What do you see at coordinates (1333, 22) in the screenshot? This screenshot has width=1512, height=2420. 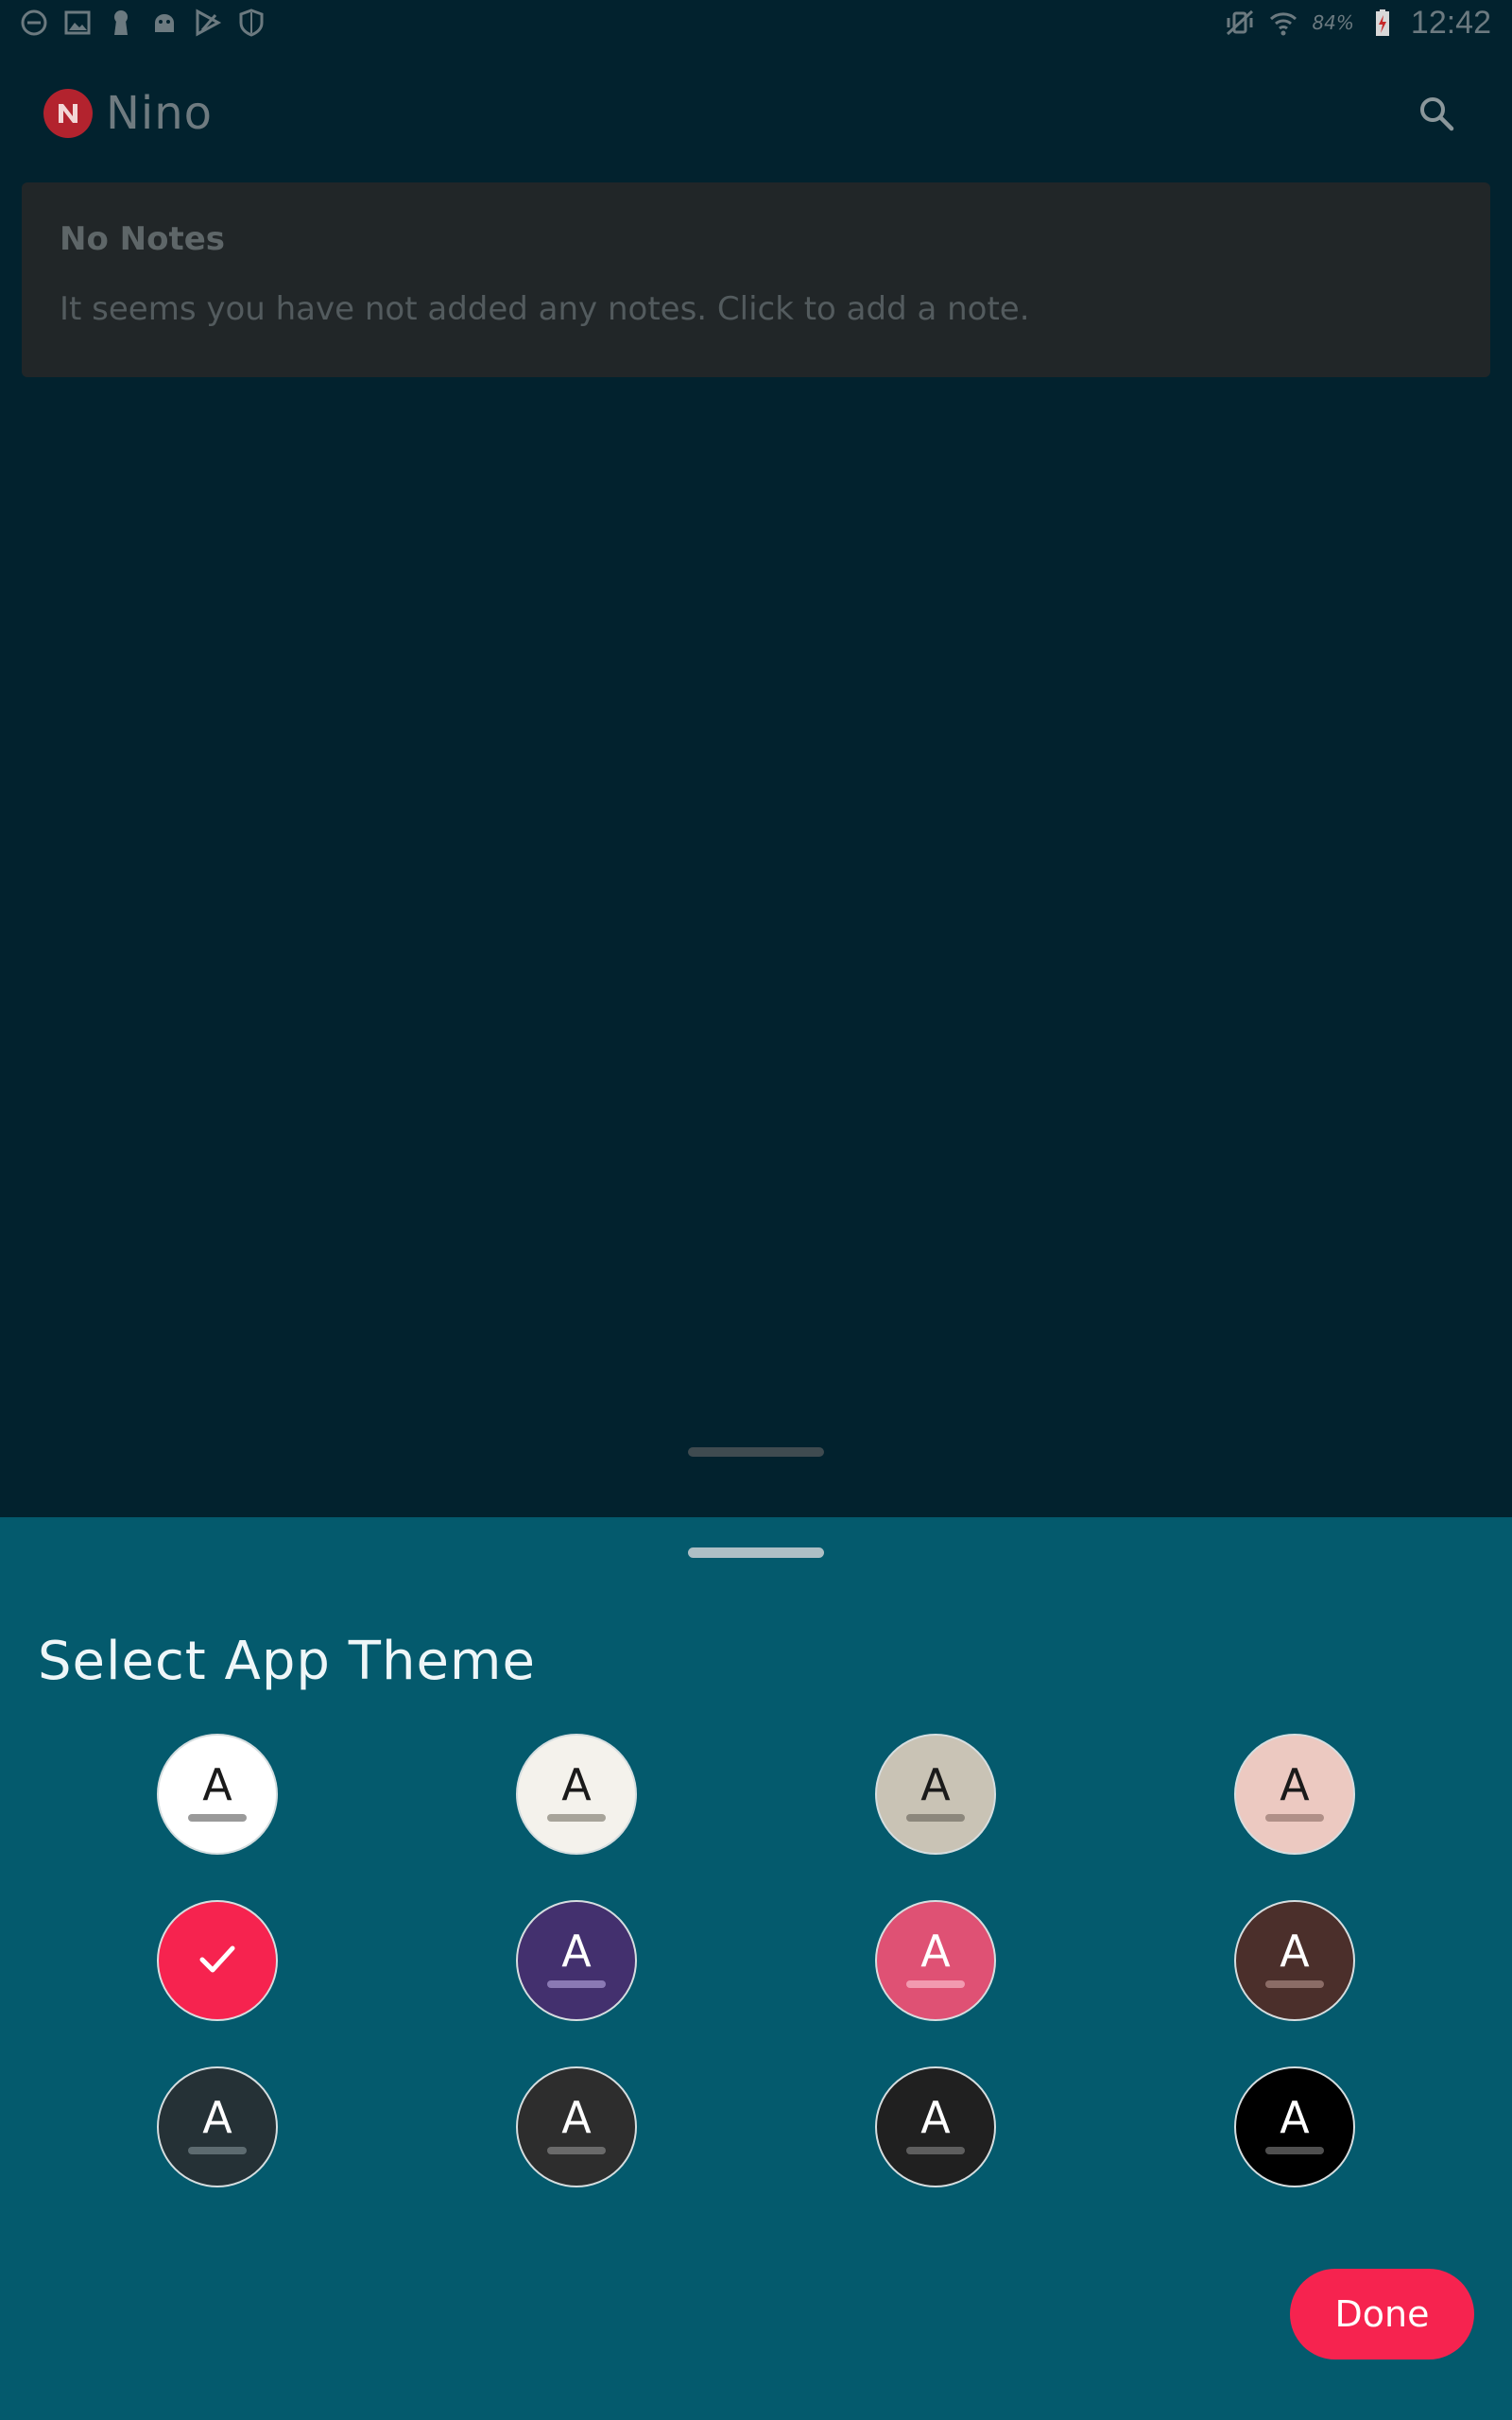 I see `battery-percentage: 84%` at bounding box center [1333, 22].